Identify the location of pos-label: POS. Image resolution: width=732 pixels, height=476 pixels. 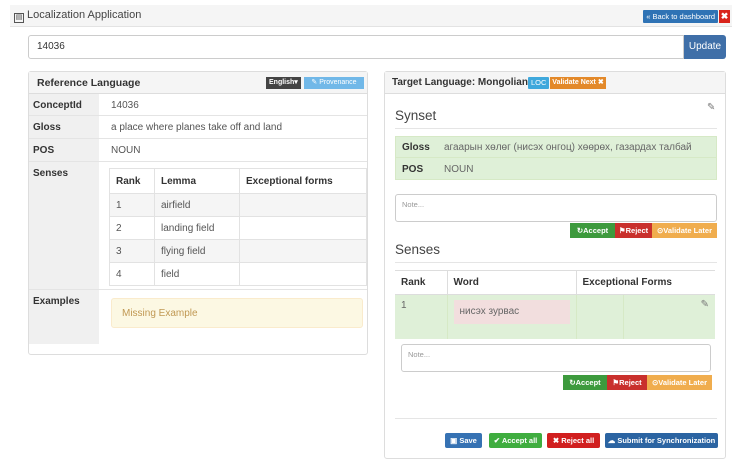
(64, 150).